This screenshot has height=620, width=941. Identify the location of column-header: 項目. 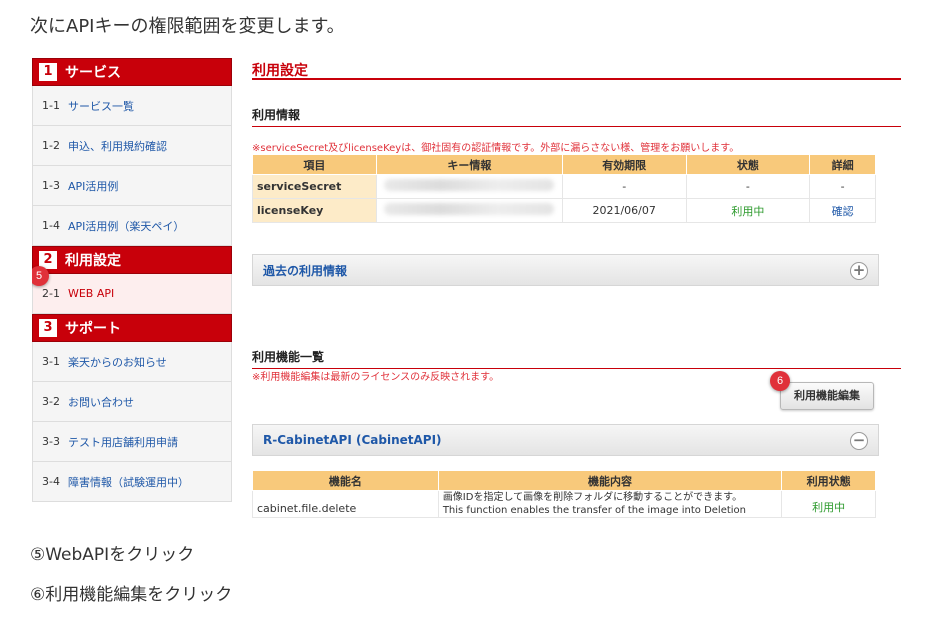
(314, 164).